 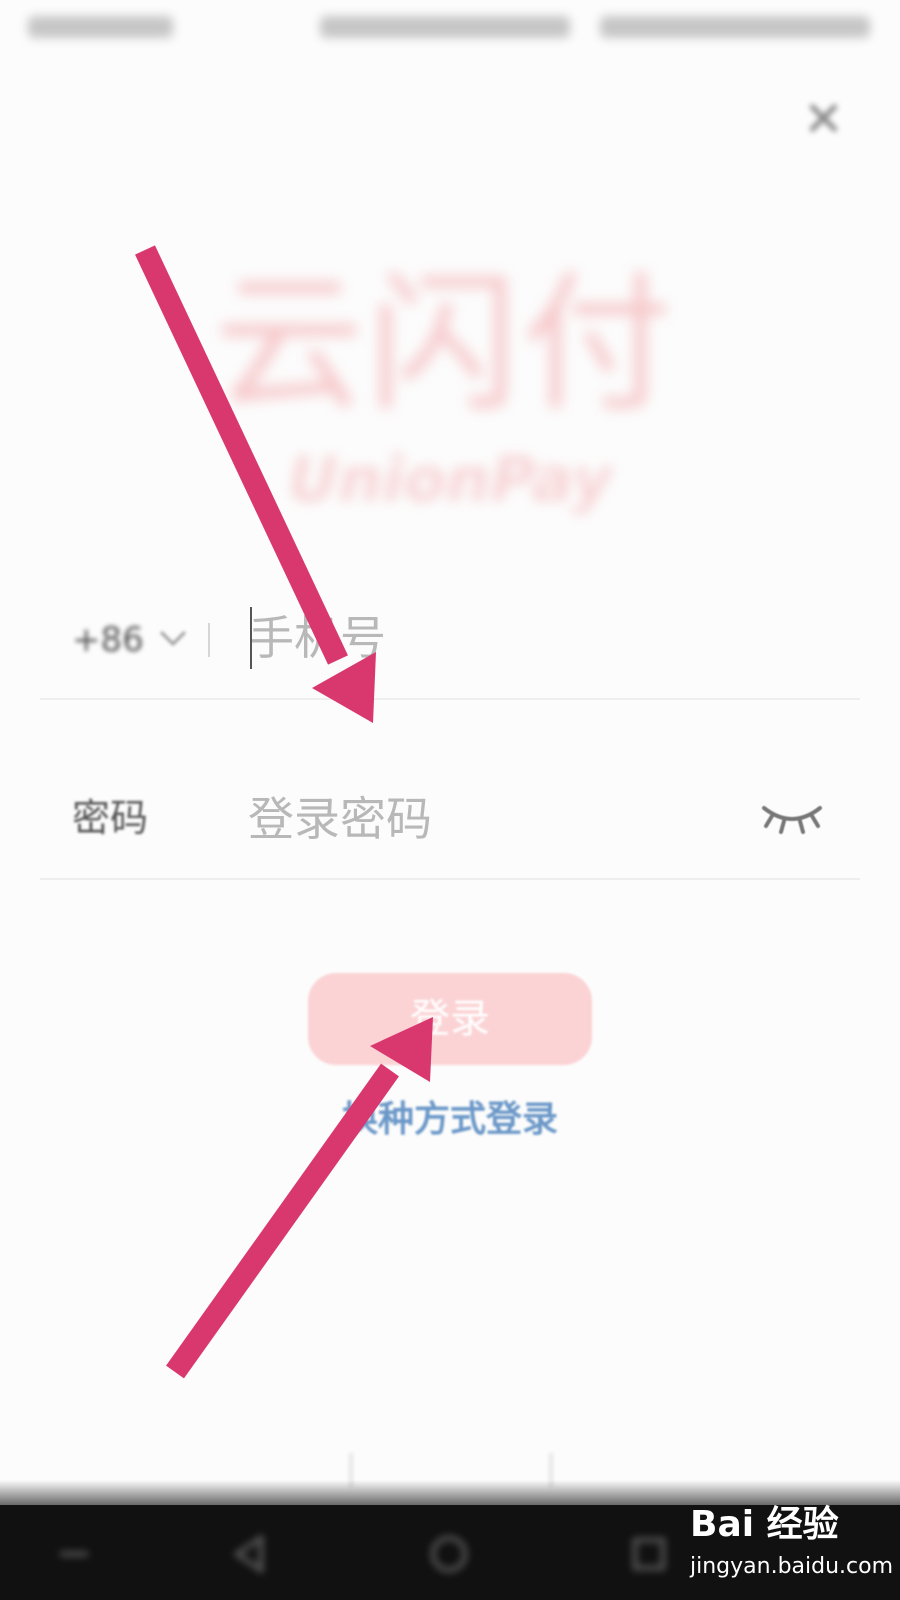 I want to click on menu-icon, so click(x=74, y=1554).